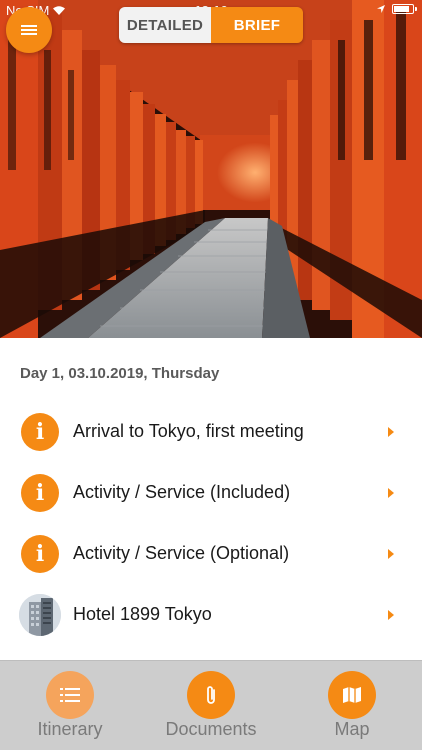  I want to click on hotel-photo-thumbnail, so click(40, 614).